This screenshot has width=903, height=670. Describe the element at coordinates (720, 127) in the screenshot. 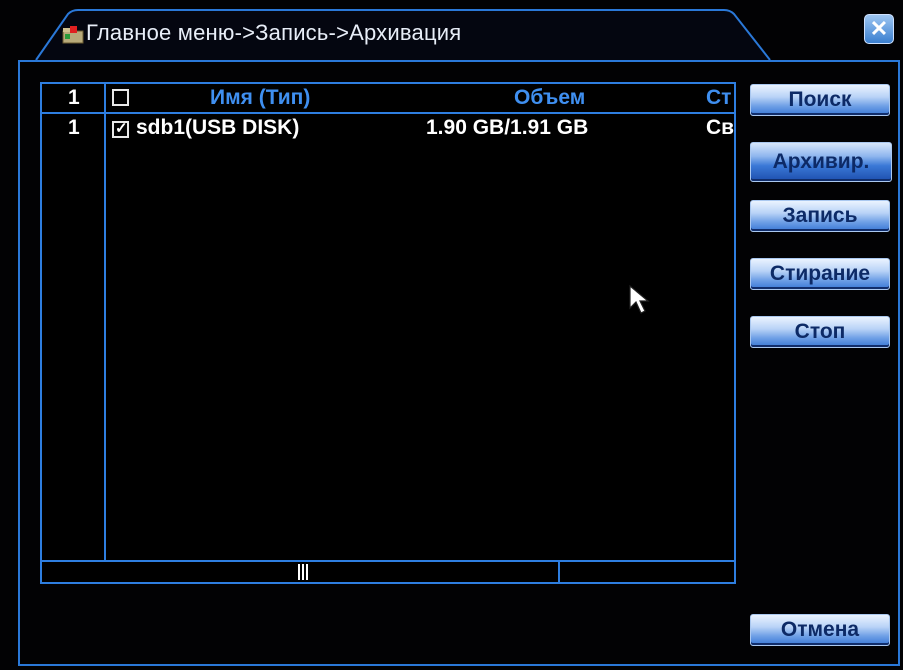

I see `row-status: Св` at that location.